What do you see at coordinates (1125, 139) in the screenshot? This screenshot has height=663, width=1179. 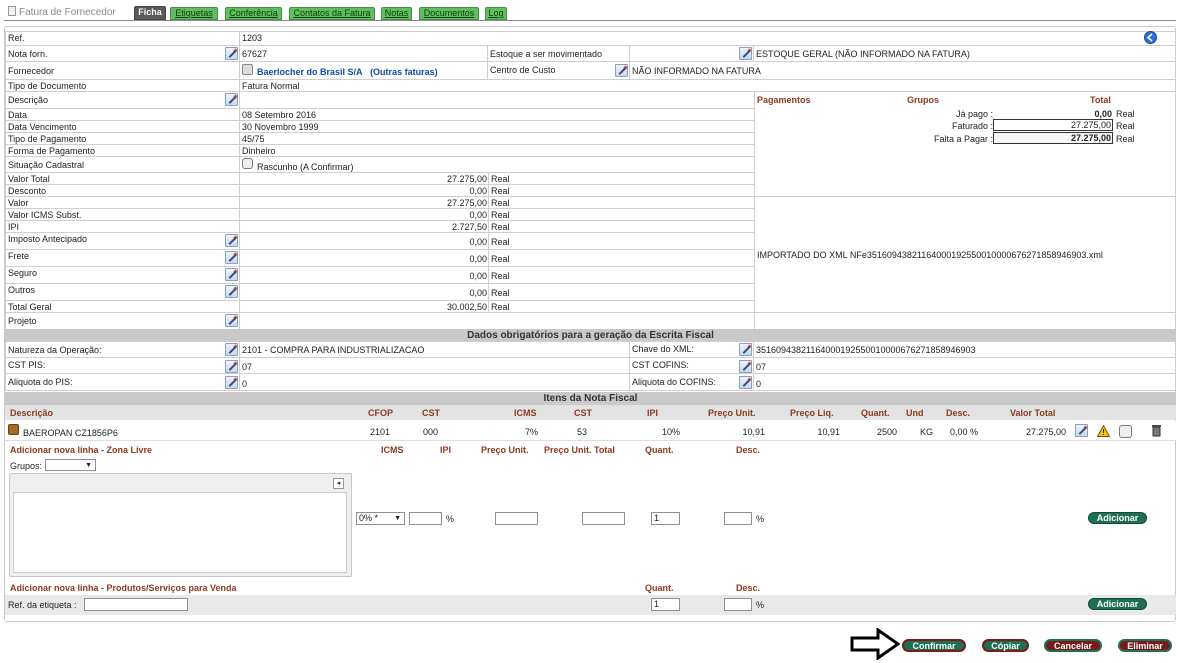 I see `falta-unit: Real` at bounding box center [1125, 139].